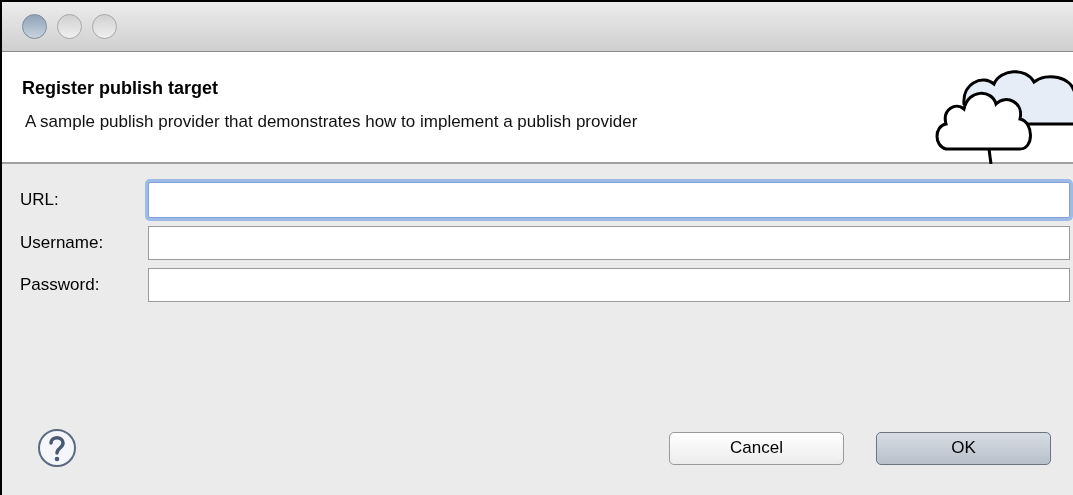  I want to click on cancel-button: Cancel, so click(756, 448).